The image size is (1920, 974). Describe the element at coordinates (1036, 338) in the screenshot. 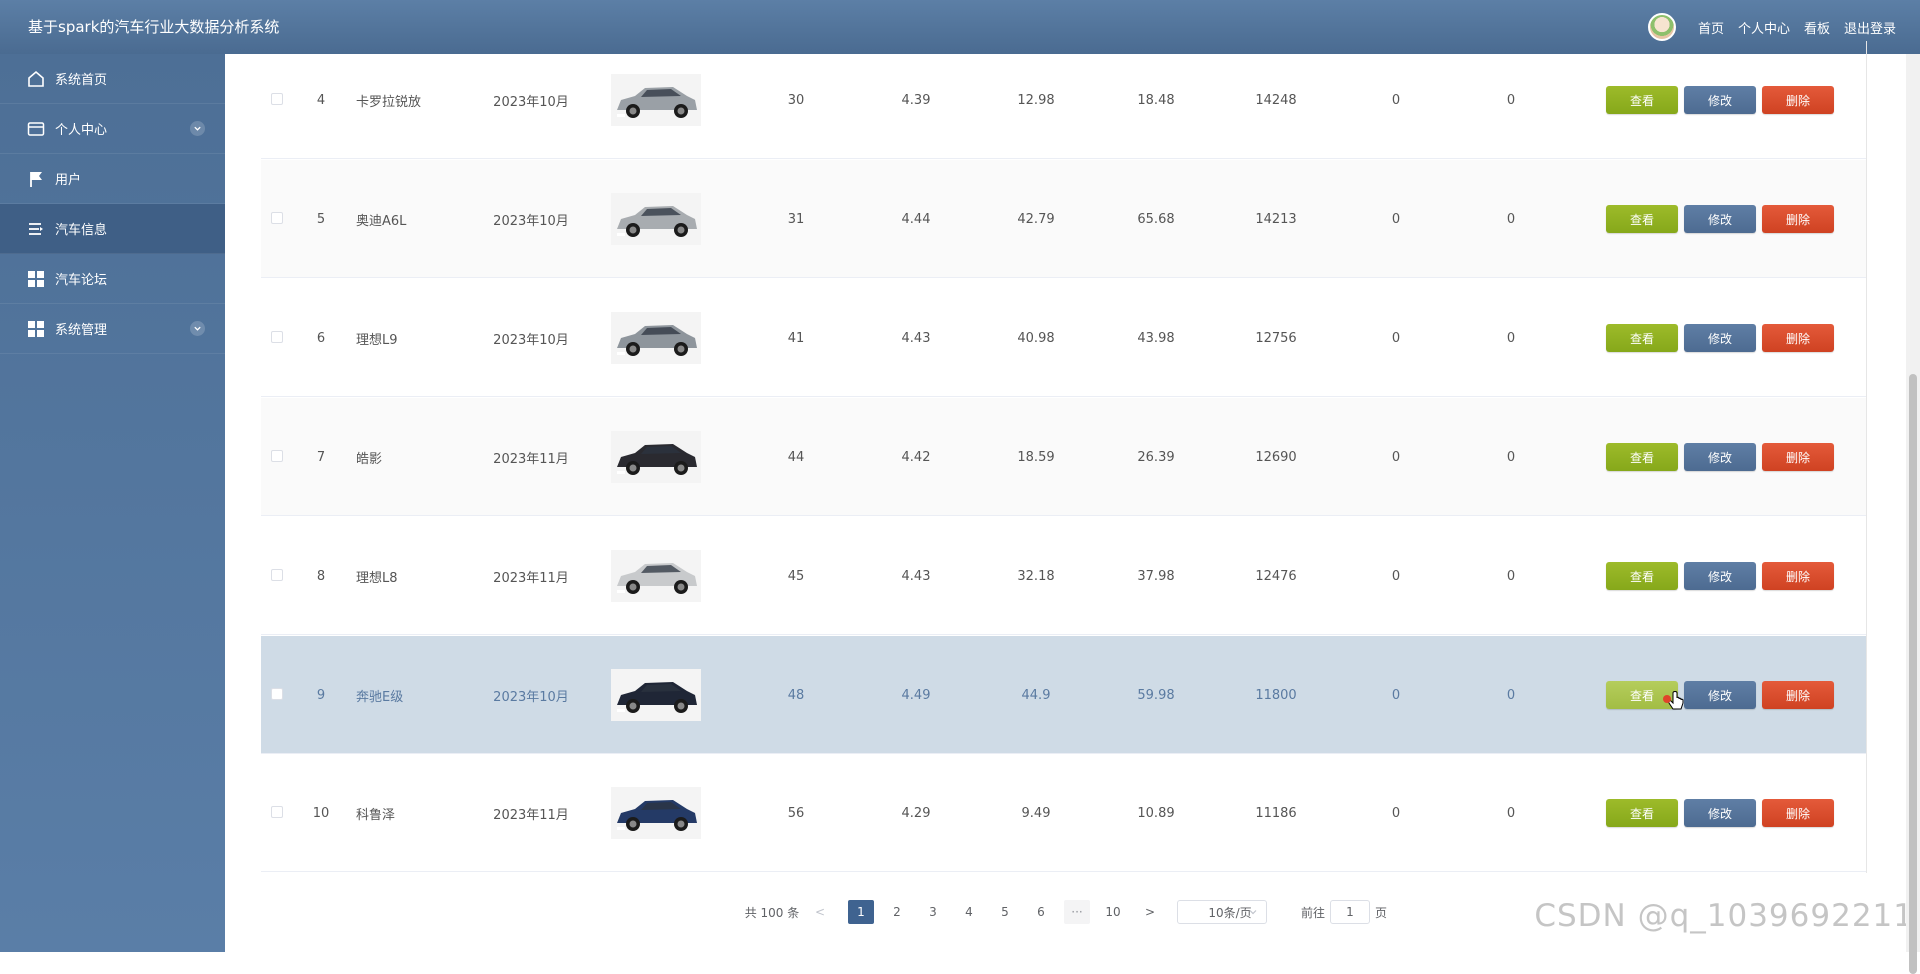

I see `cell-c: 40.98` at that location.